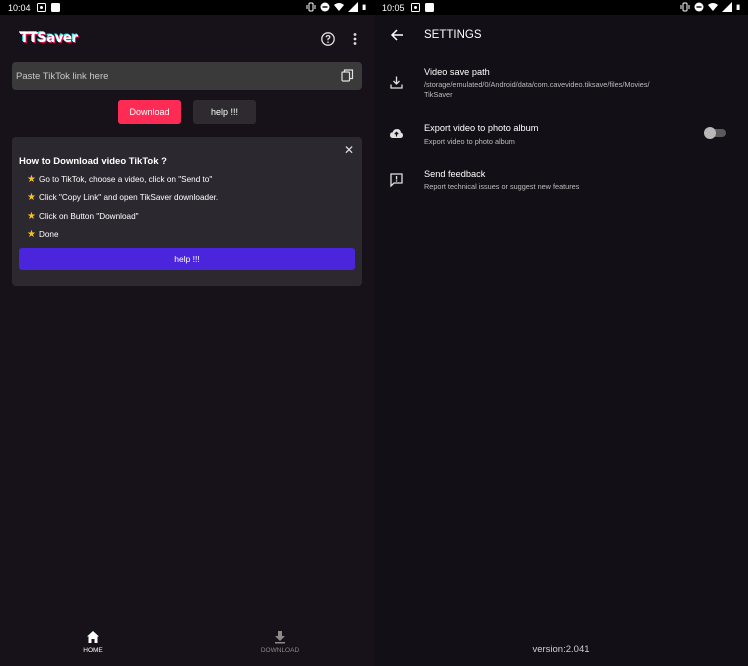  What do you see at coordinates (455, 174) in the screenshot?
I see `setting-title: Send feedback` at bounding box center [455, 174].